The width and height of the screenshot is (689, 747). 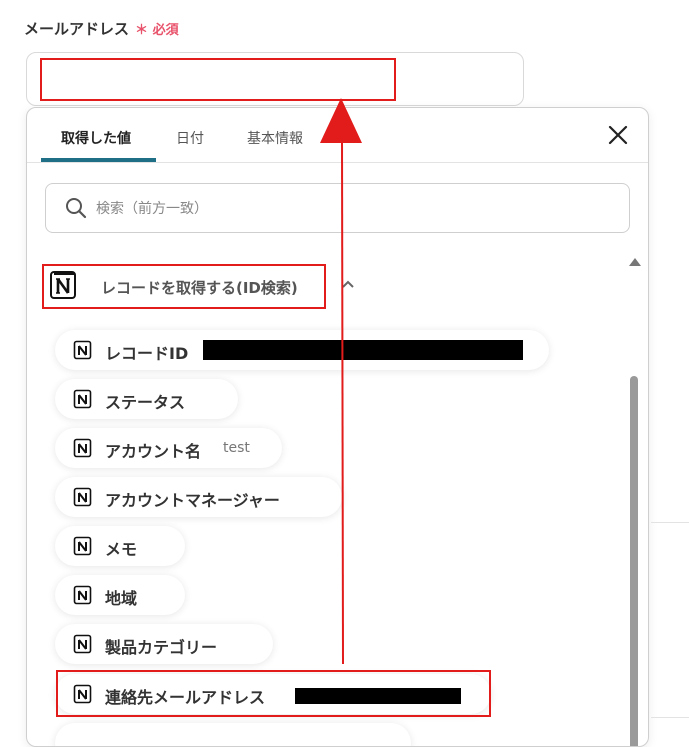 What do you see at coordinates (153, 451) in the screenshot?
I see `item-label: アカウント名` at bounding box center [153, 451].